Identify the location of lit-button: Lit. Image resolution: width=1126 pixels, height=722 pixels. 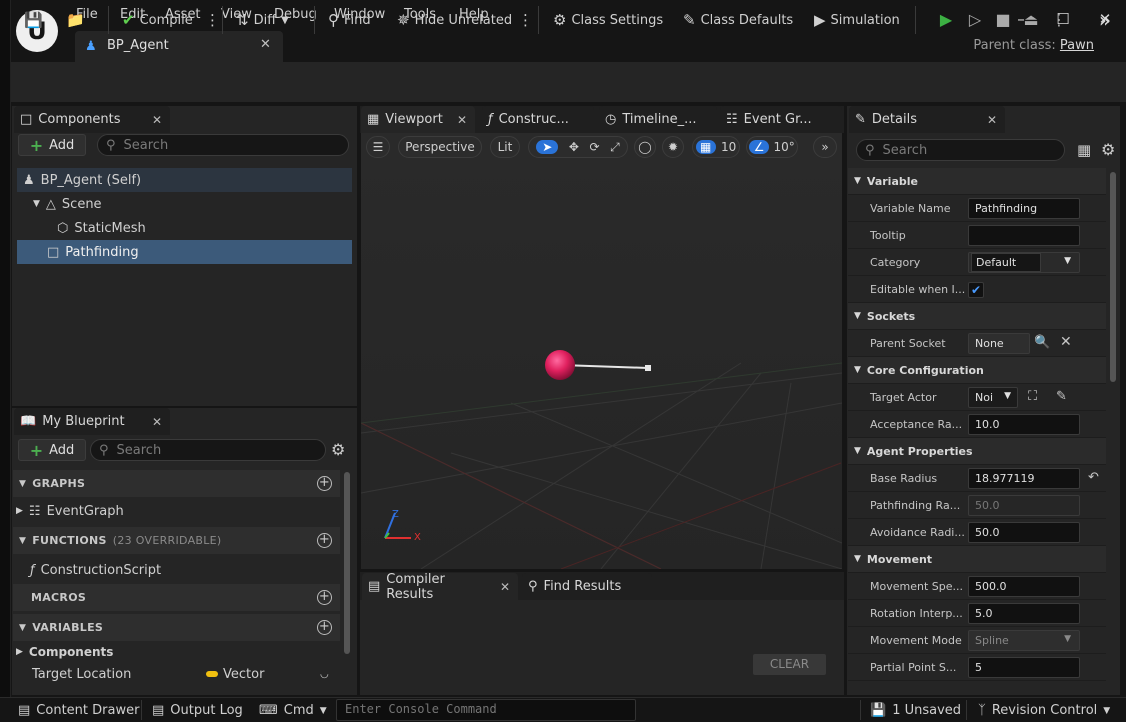
(505, 147).